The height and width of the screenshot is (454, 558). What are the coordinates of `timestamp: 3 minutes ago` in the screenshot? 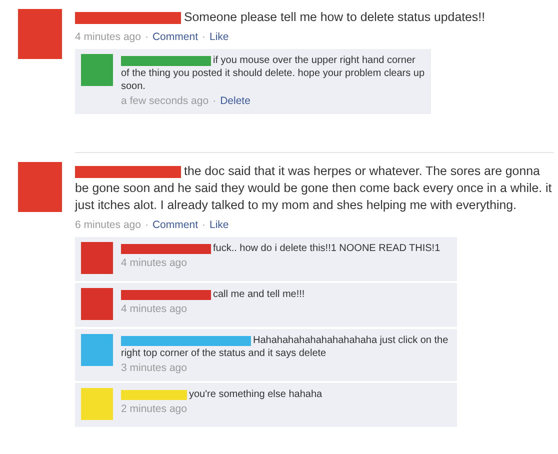 It's located at (154, 368).